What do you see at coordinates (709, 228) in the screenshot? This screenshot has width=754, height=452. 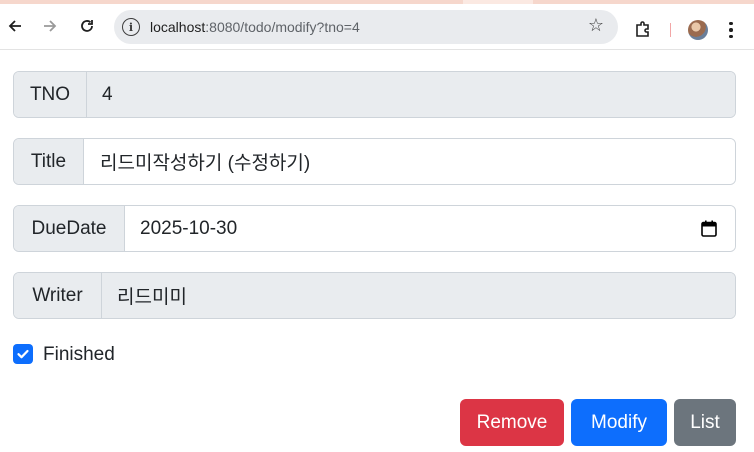 I see `calendar-icon` at bounding box center [709, 228].